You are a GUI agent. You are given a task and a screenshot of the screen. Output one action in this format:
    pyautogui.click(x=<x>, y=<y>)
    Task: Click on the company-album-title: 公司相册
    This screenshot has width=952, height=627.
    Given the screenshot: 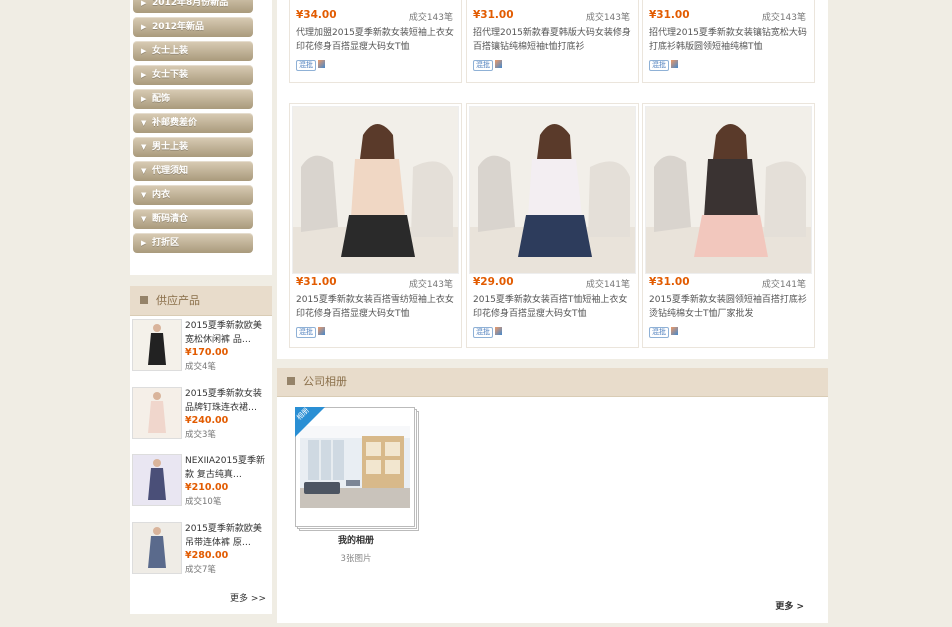 What is the action you would take?
    pyautogui.click(x=325, y=381)
    